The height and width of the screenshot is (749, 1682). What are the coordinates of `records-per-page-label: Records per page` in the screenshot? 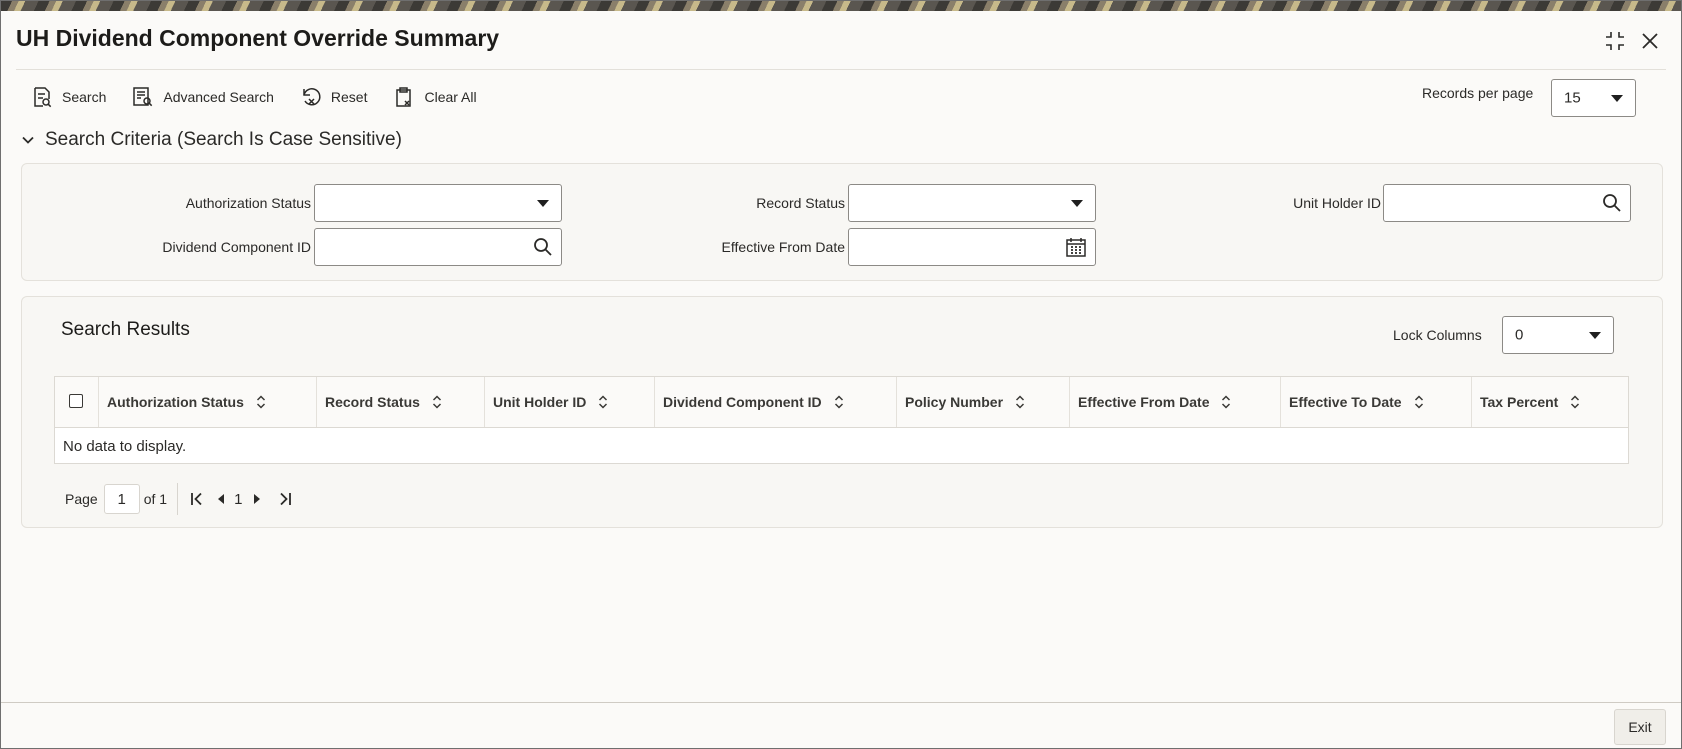 It's located at (1478, 93).